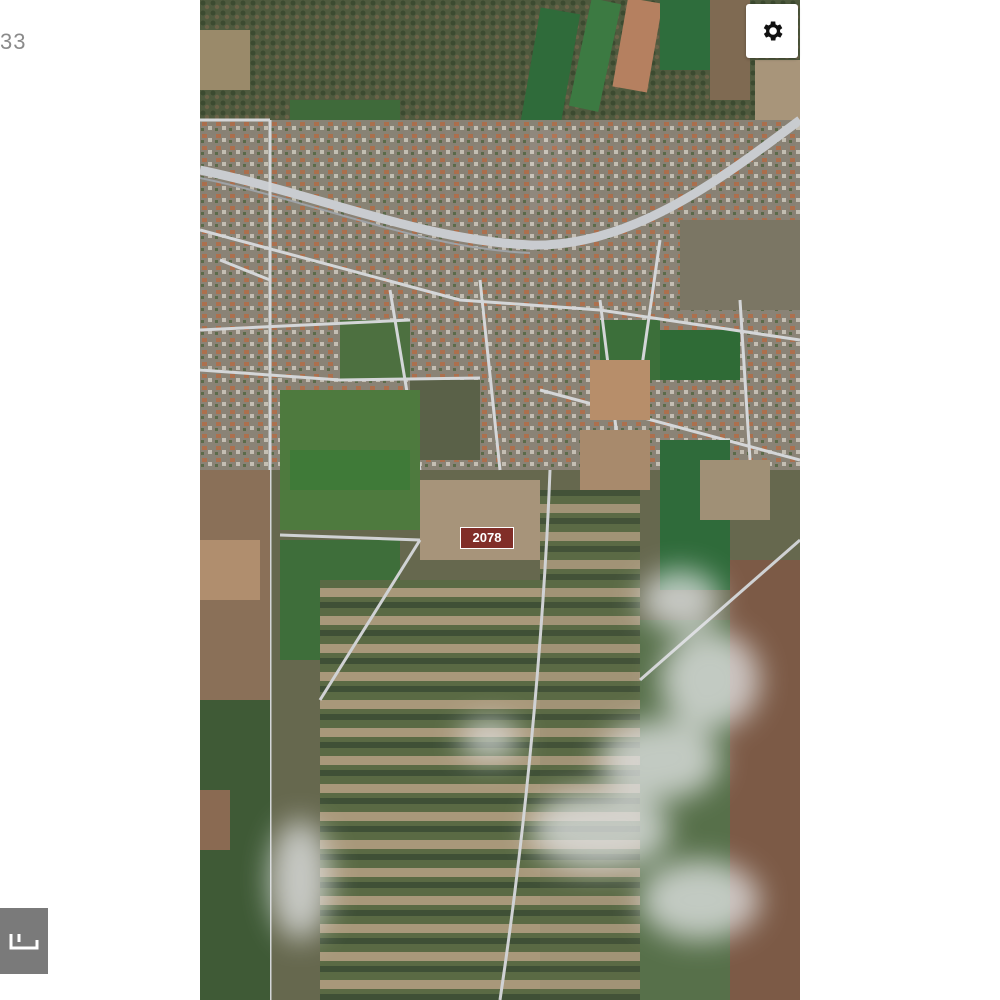 The image size is (1000, 1000). Describe the element at coordinates (13, 41) in the screenshot. I see `page-number-fragment: 33` at that location.